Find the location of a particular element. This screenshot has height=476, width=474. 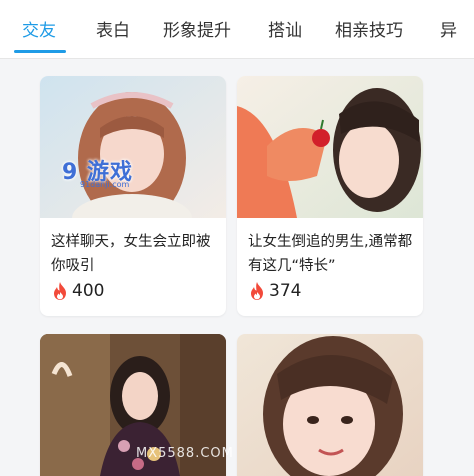

like-count: 400 is located at coordinates (77, 291).